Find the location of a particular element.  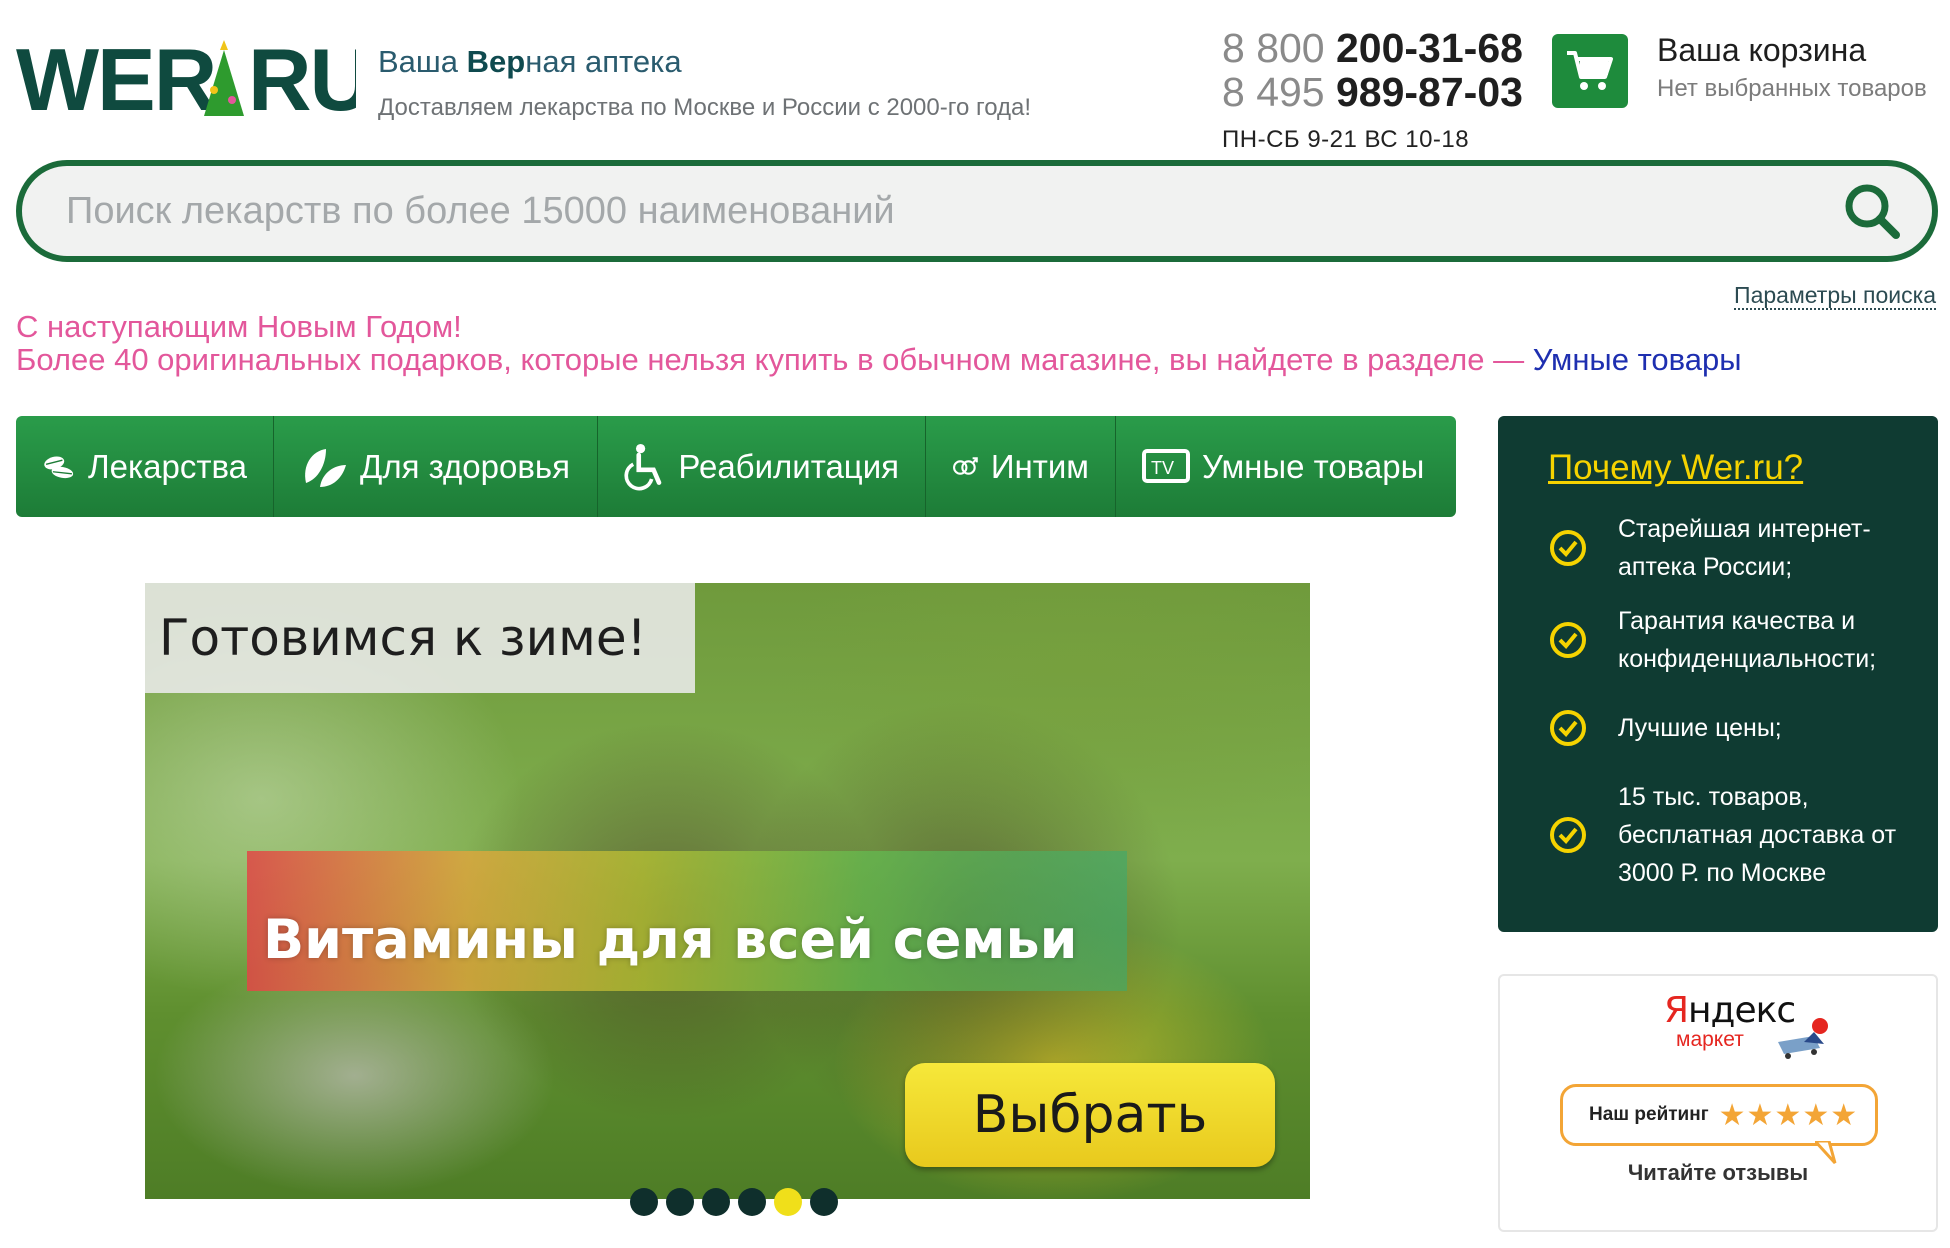

svg-text: RU is located at coordinates (302, 79).